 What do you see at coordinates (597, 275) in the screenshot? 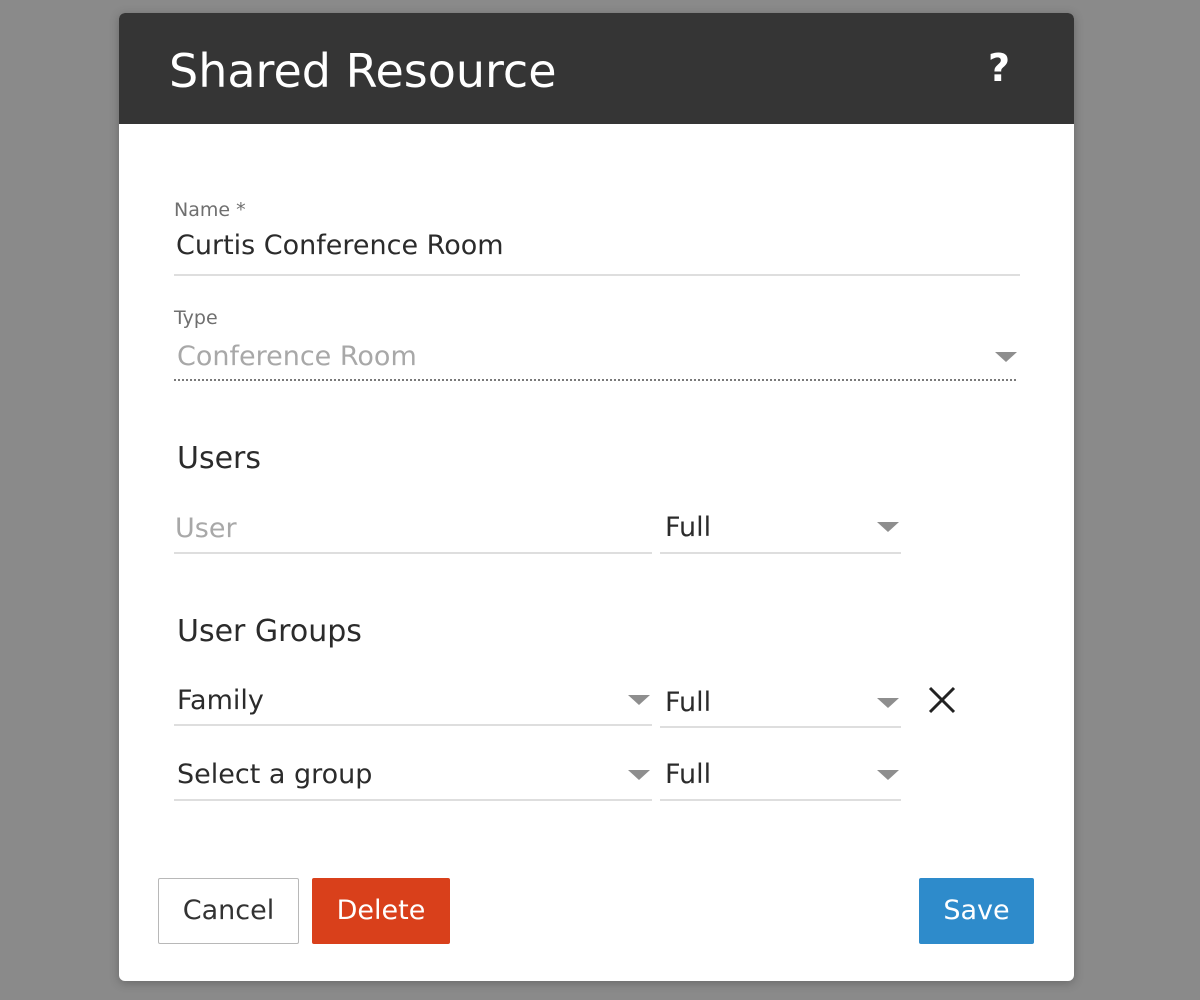
I see `name-input-underline` at bounding box center [597, 275].